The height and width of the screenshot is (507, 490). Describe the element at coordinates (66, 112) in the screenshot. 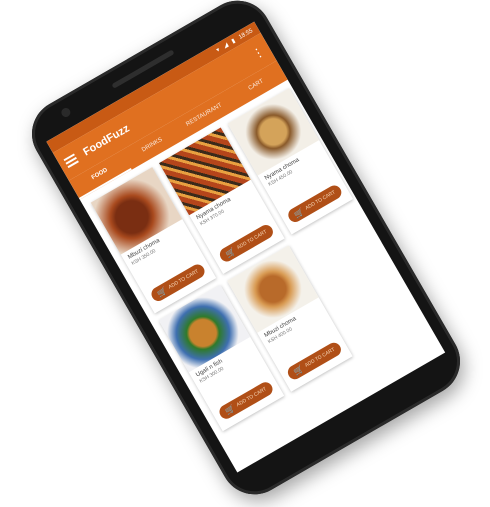

I see `front-camera` at that location.